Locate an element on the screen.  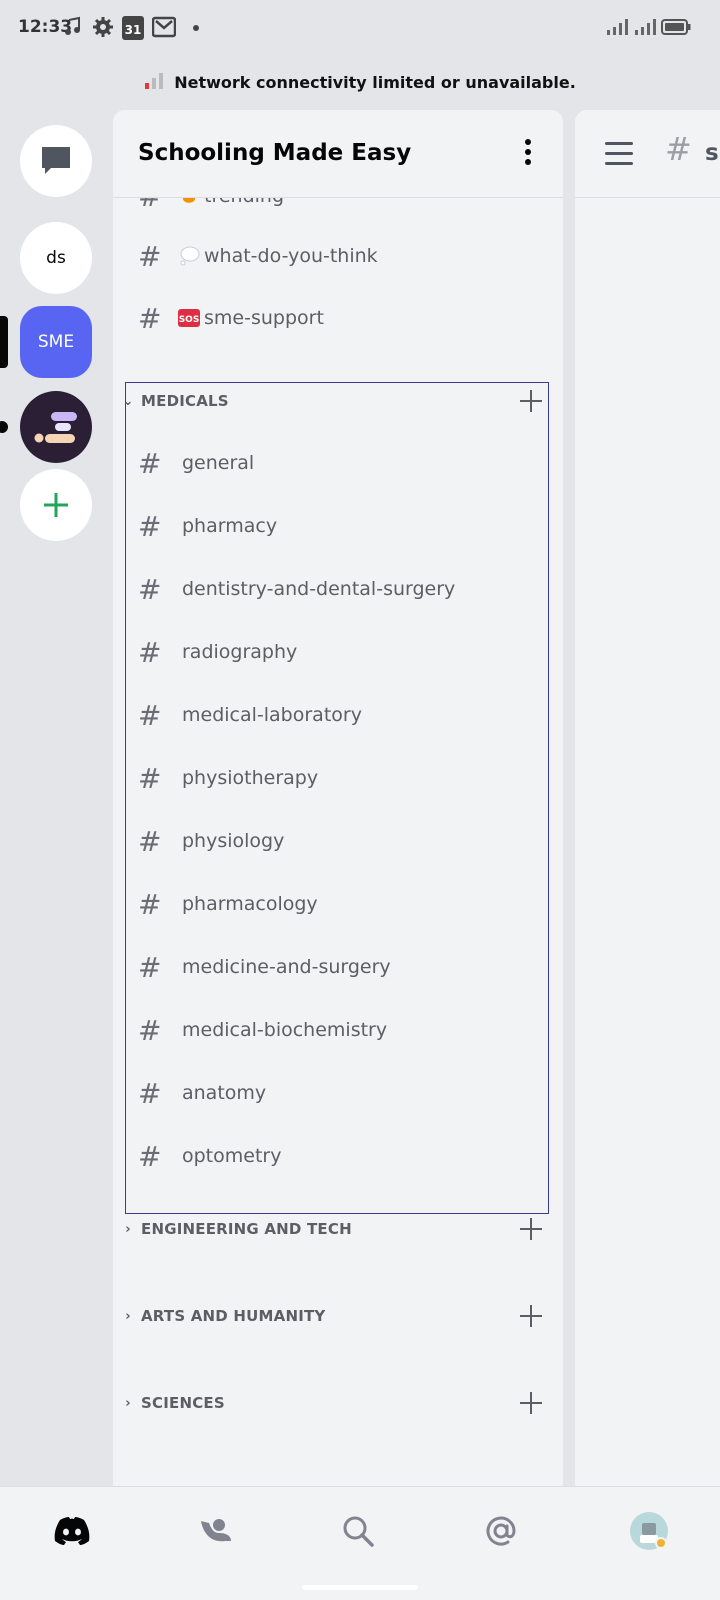
channel-optometry: # optometry is located at coordinates (209, 1156).